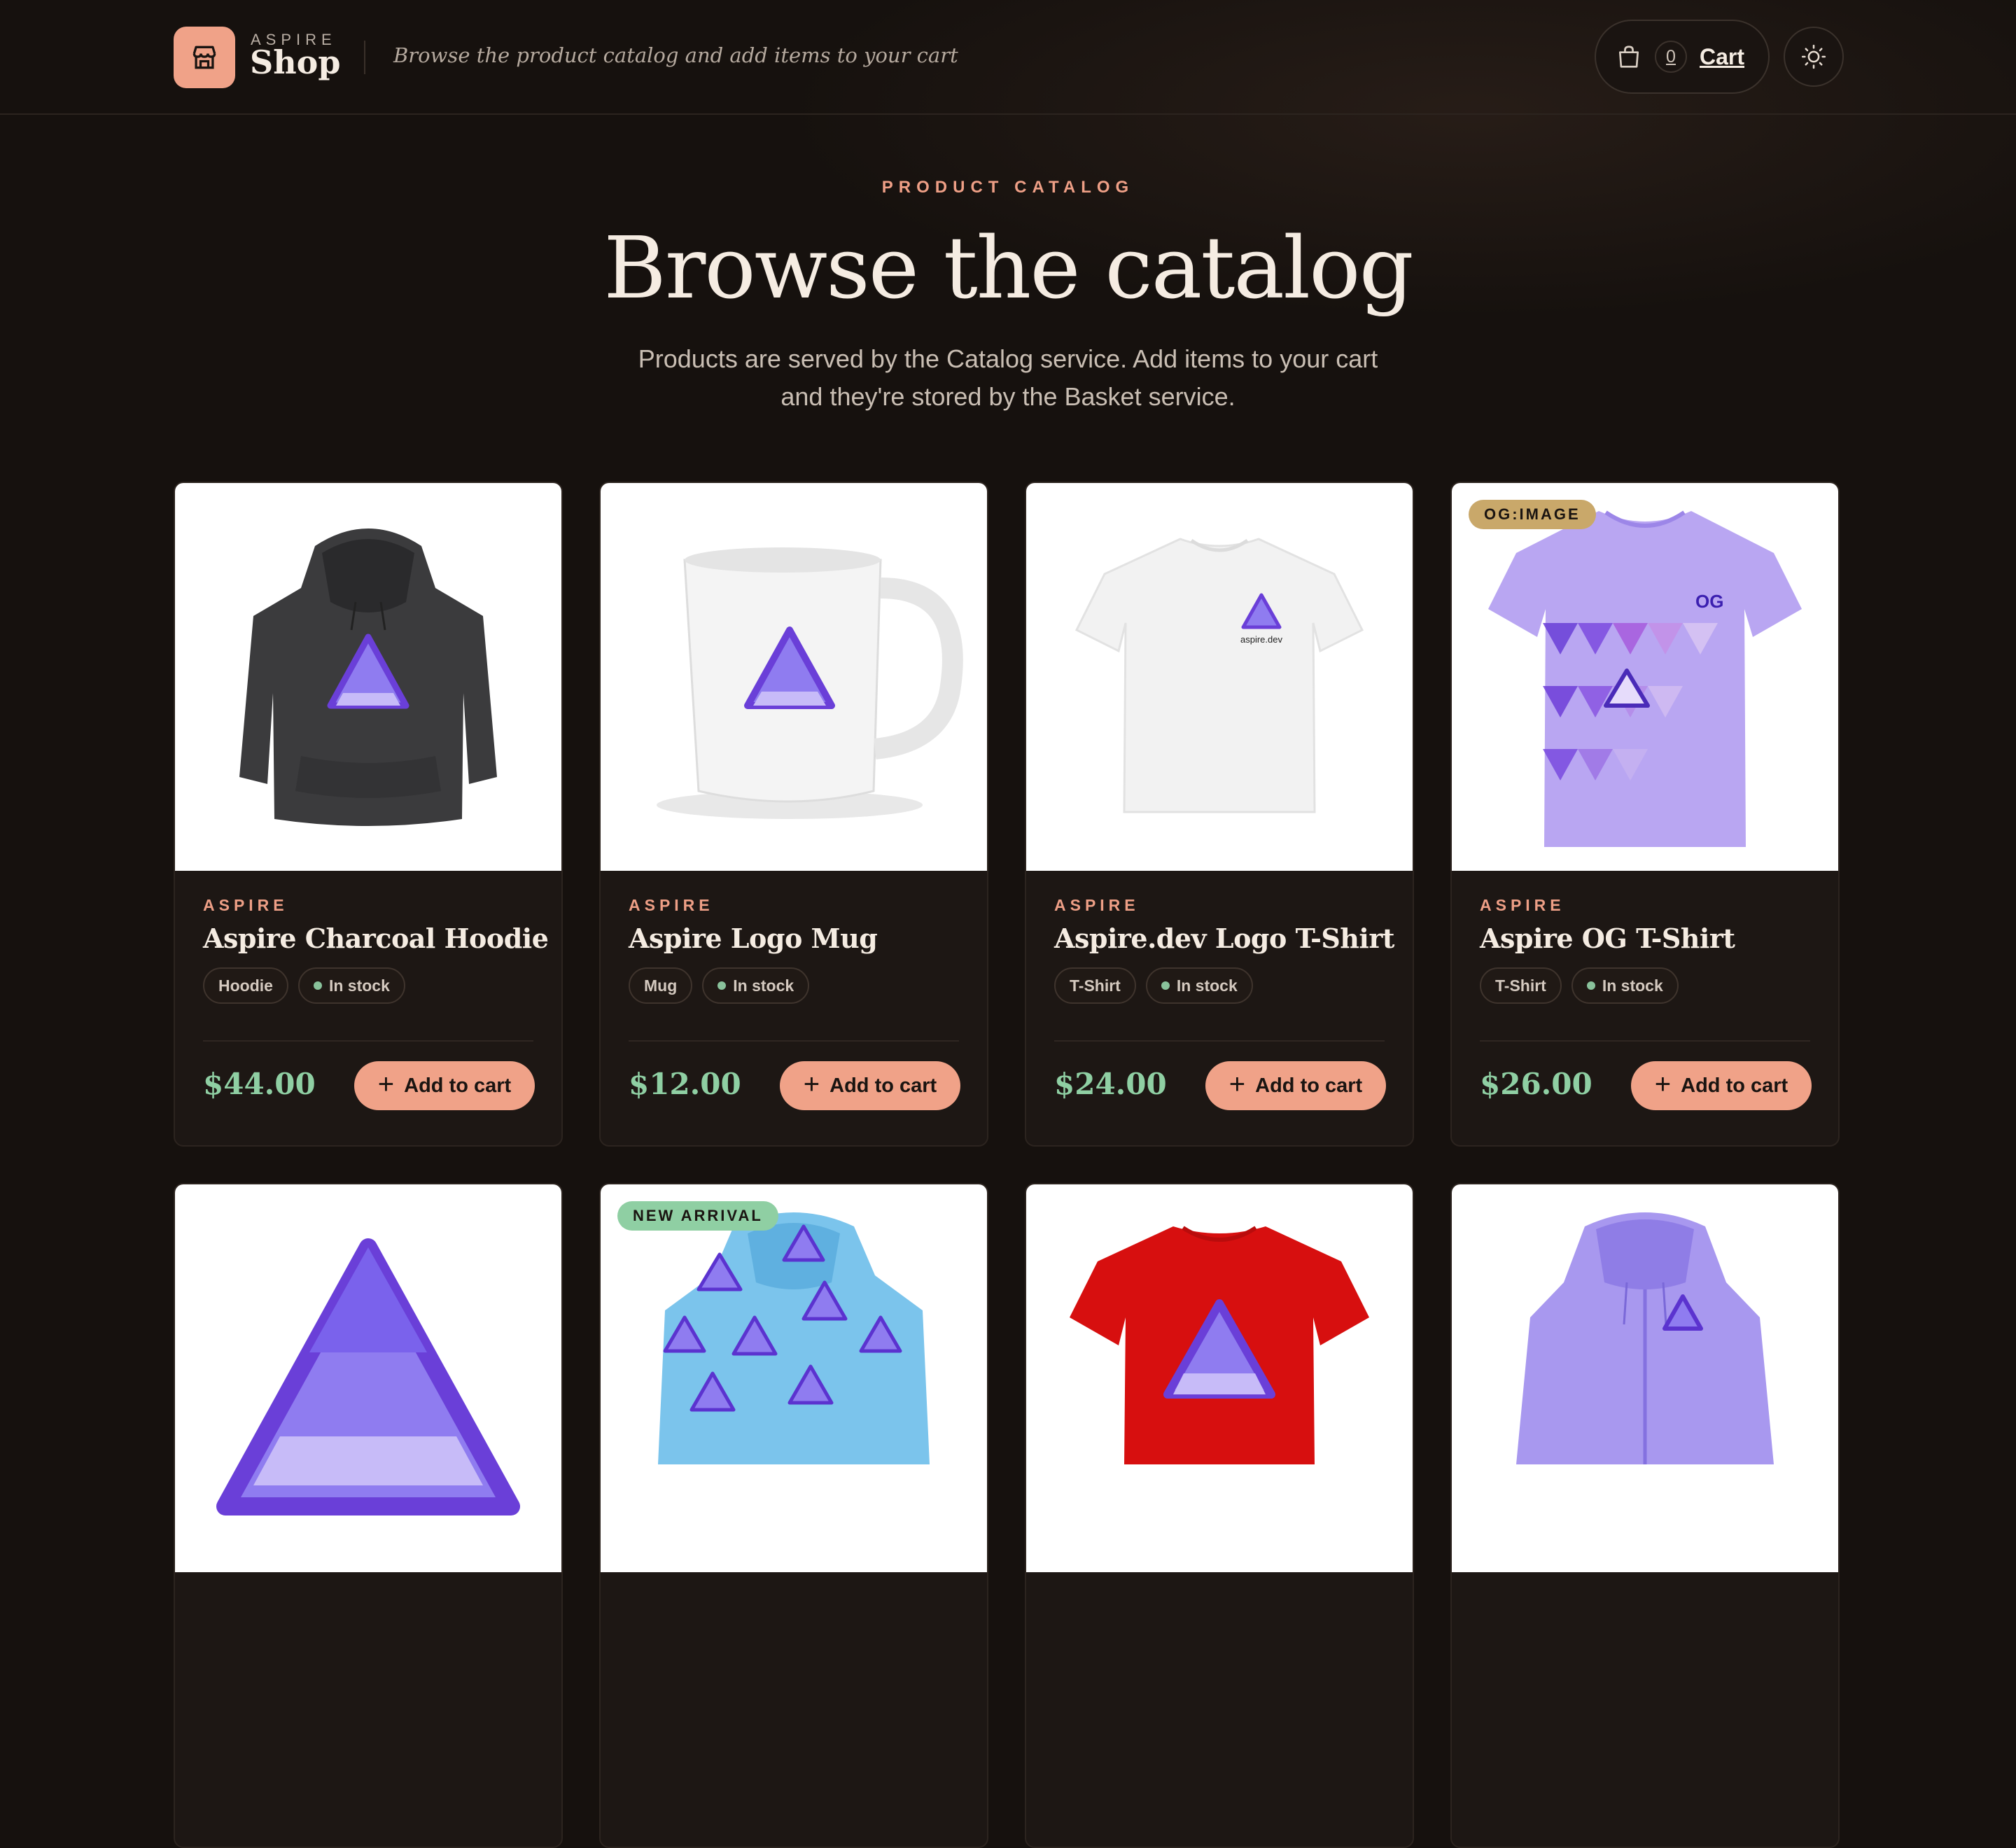 The height and width of the screenshot is (1848, 2016). I want to click on theme-toggle-button, so click(1814, 57).